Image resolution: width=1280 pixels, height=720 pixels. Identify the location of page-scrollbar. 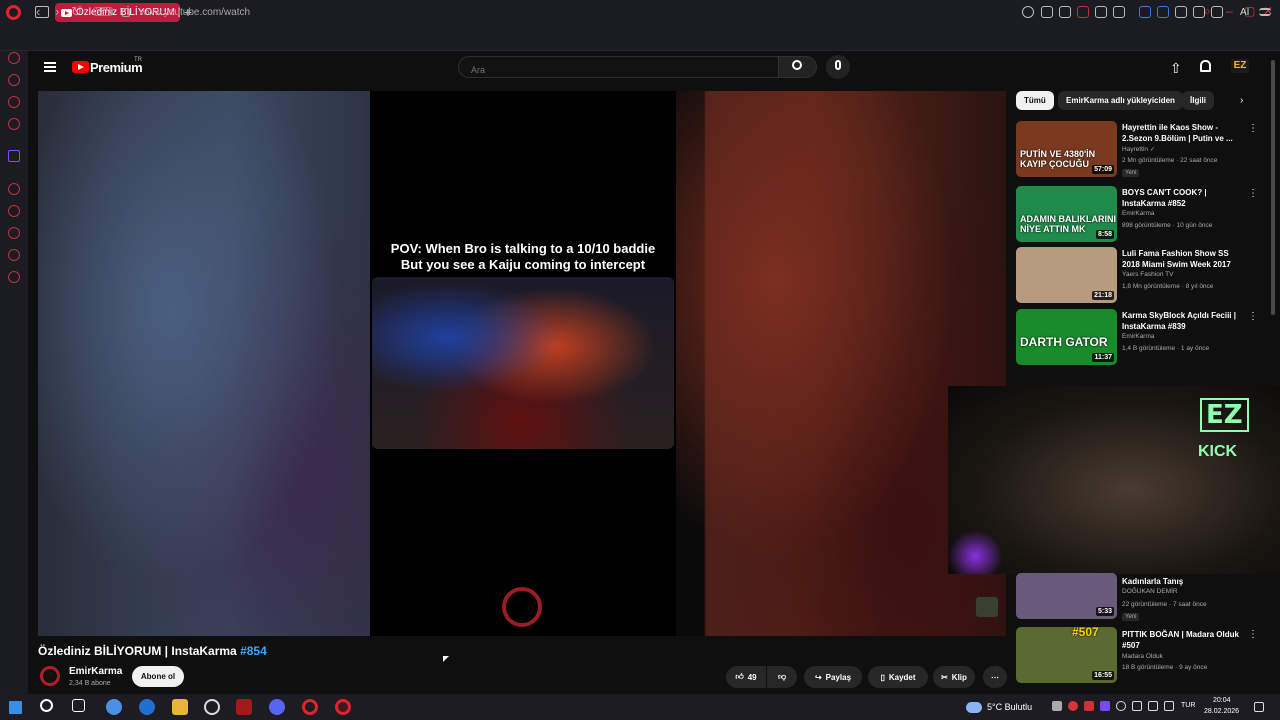
(1273, 187).